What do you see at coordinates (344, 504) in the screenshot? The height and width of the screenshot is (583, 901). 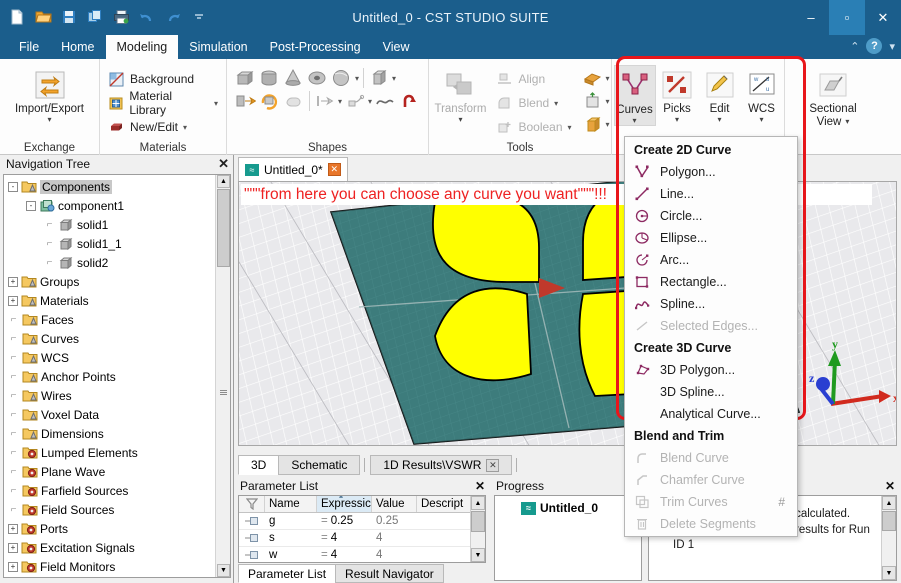 I see `parameter-column-expression: Expressic ▴` at bounding box center [344, 504].